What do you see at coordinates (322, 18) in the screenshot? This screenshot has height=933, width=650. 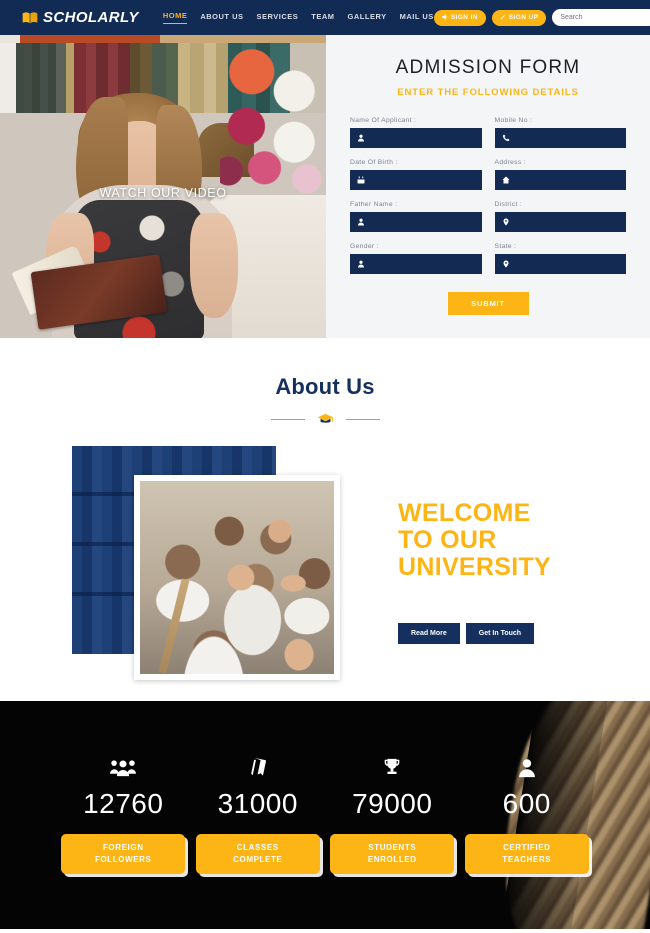 I see `nav-item-team: TEAM` at bounding box center [322, 18].